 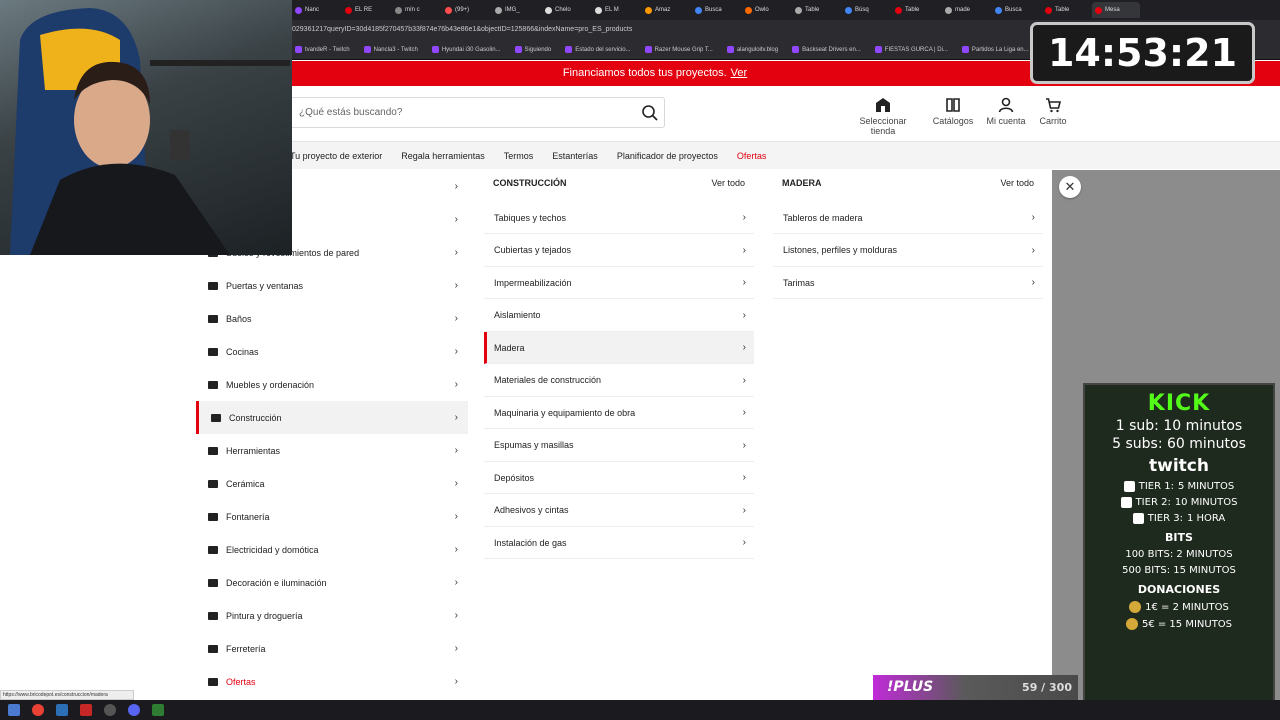 I want to click on tier-3-label: TIER 3:, so click(x=1165, y=518).